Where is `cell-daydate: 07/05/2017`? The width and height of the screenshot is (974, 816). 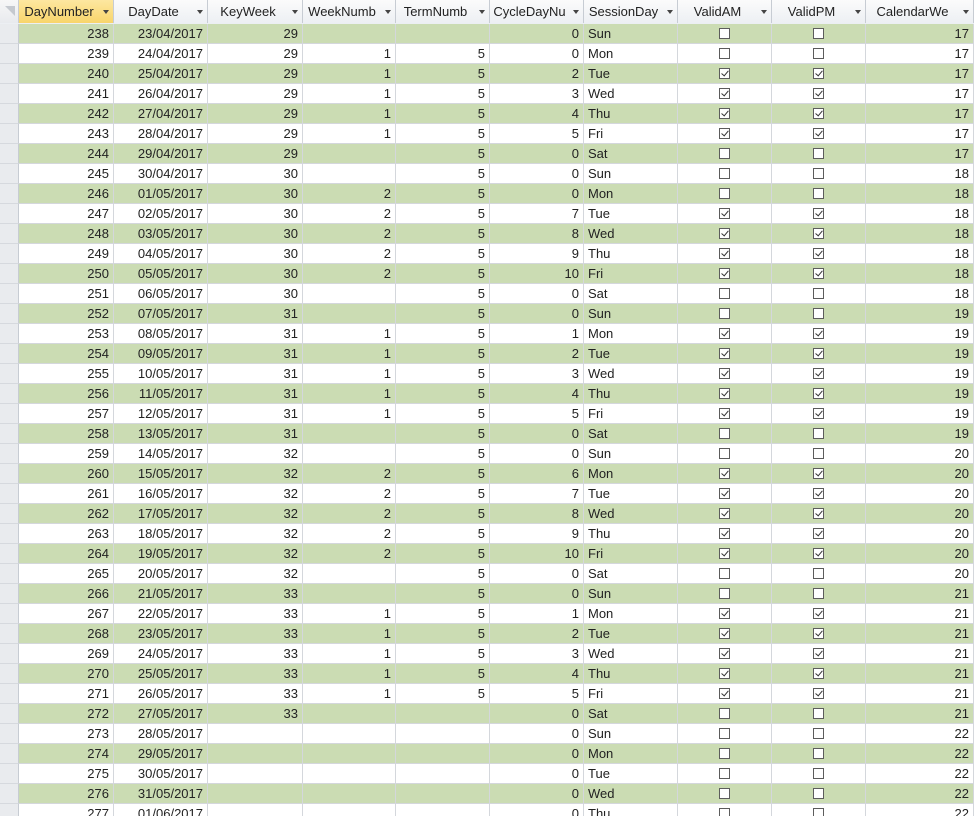 cell-daydate: 07/05/2017 is located at coordinates (161, 314).